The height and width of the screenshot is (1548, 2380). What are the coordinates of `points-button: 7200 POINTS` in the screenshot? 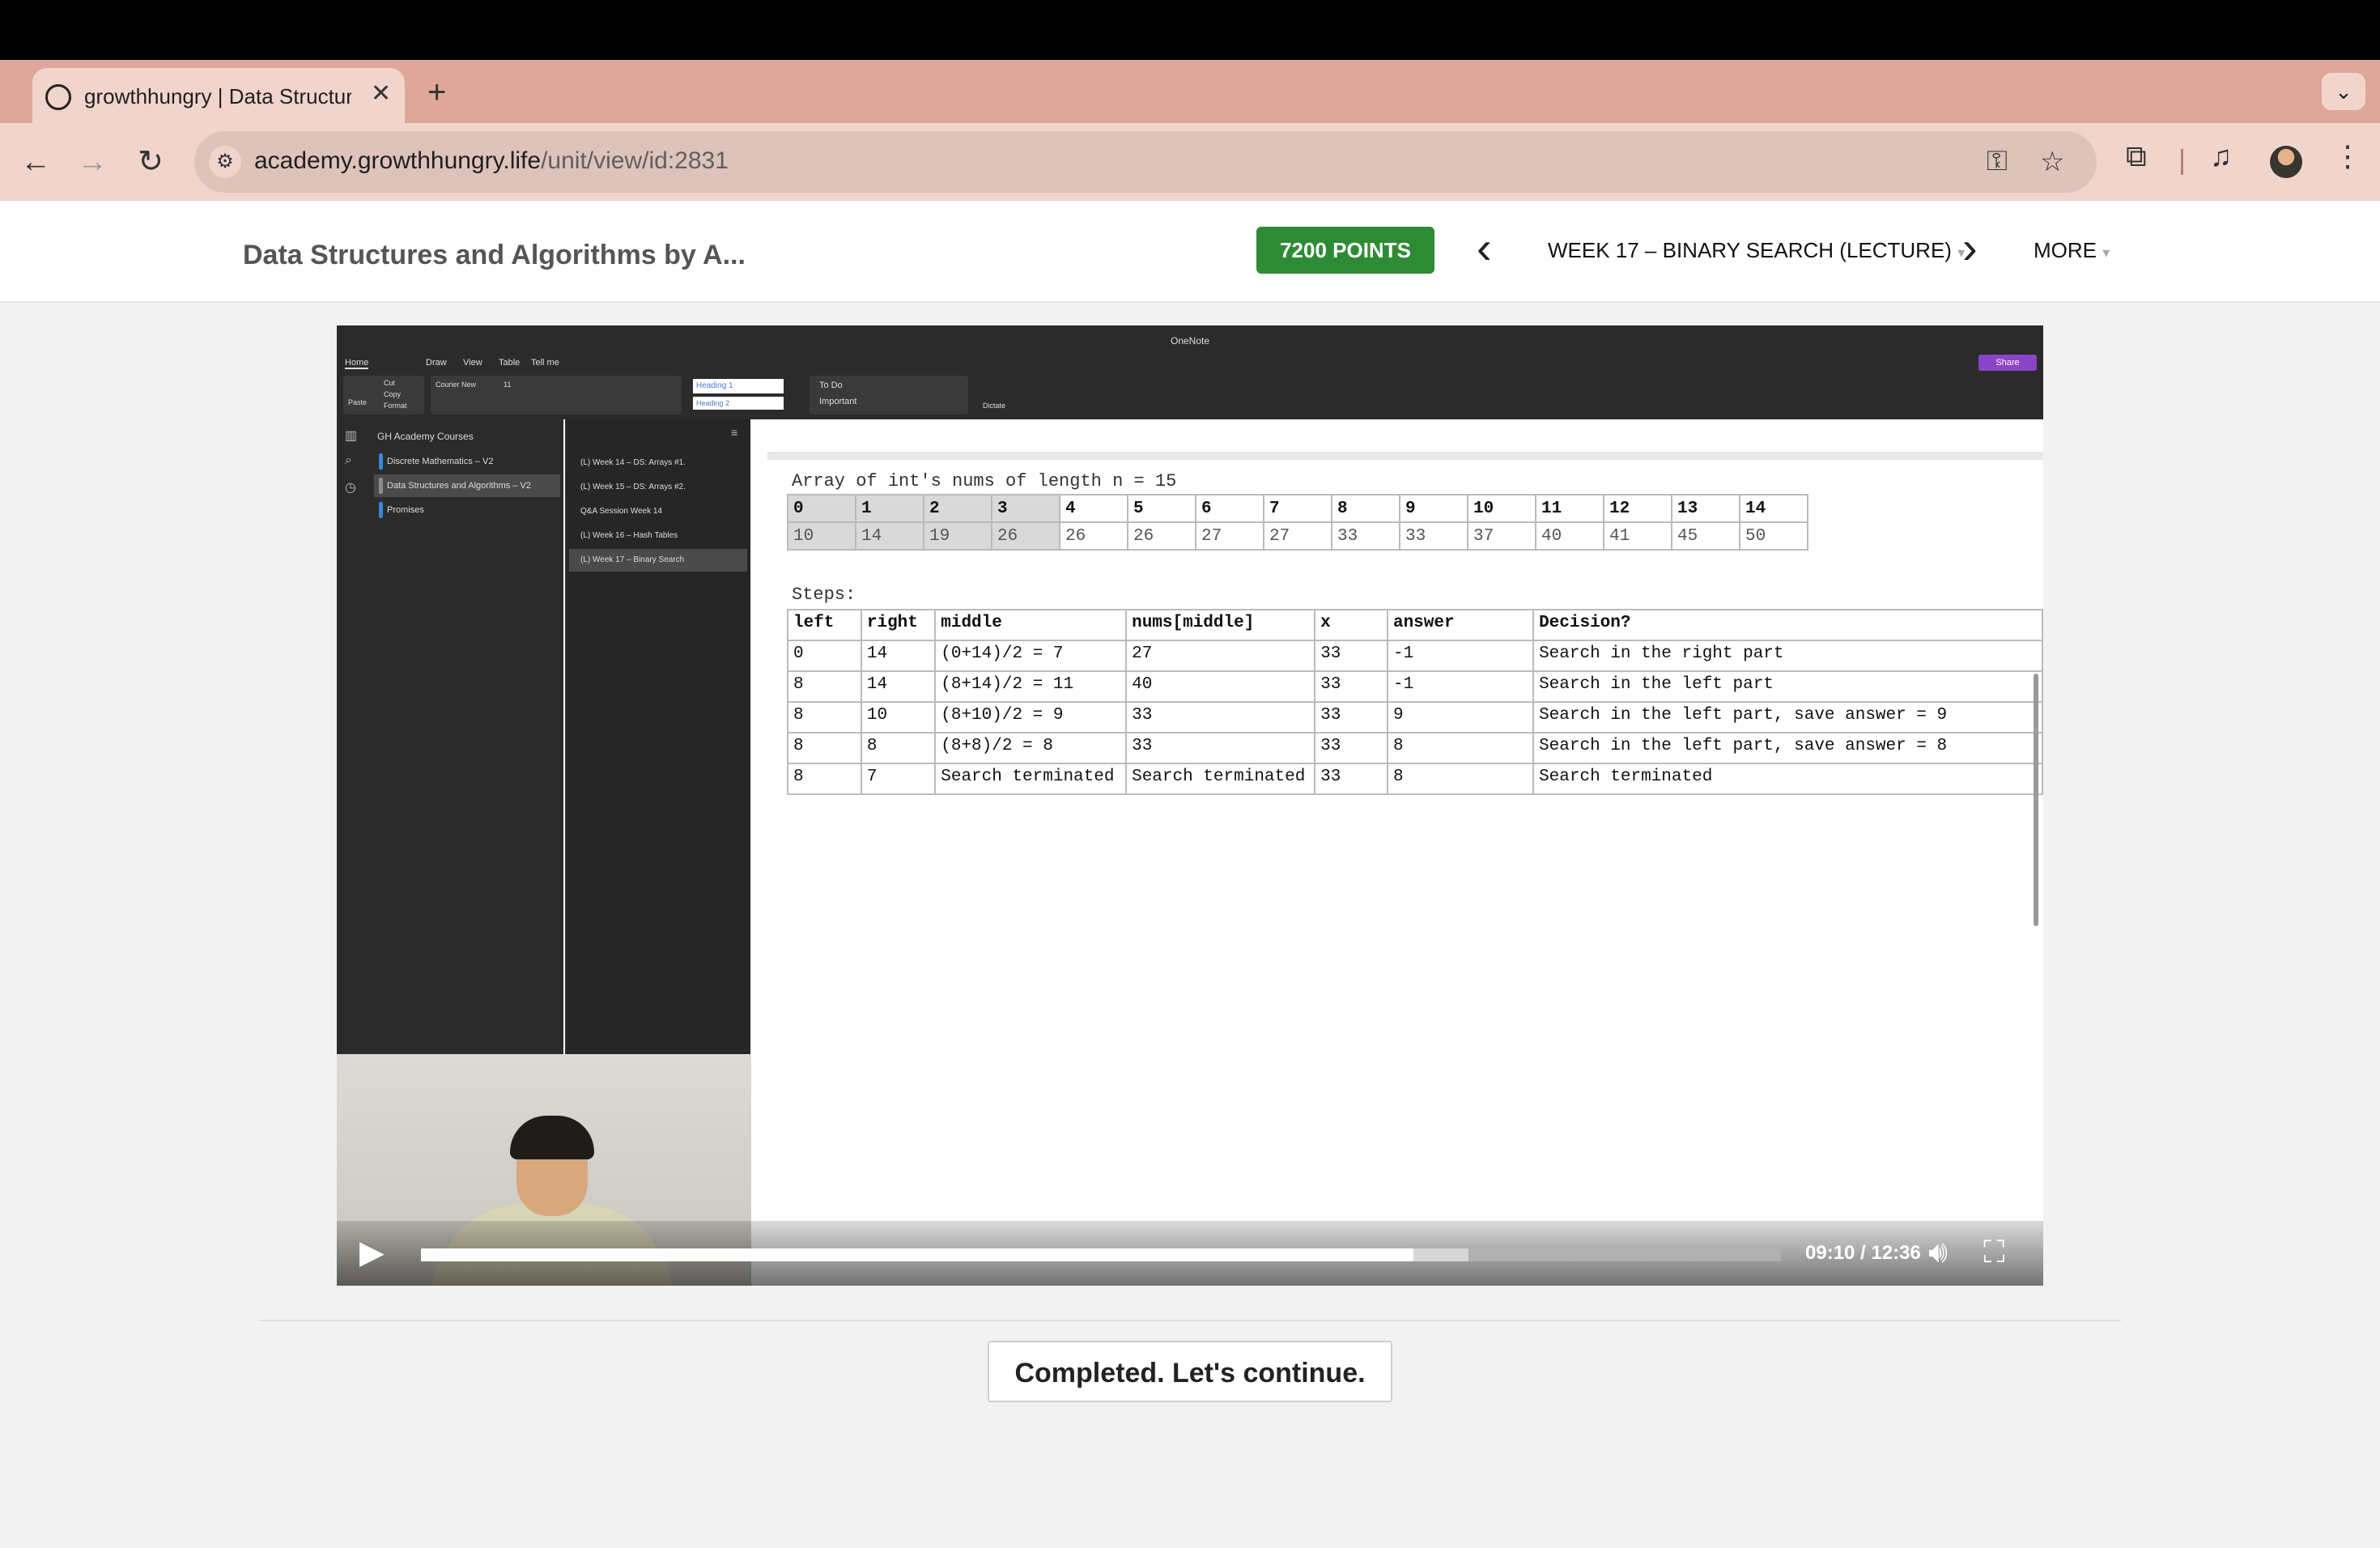 It's located at (1345, 251).